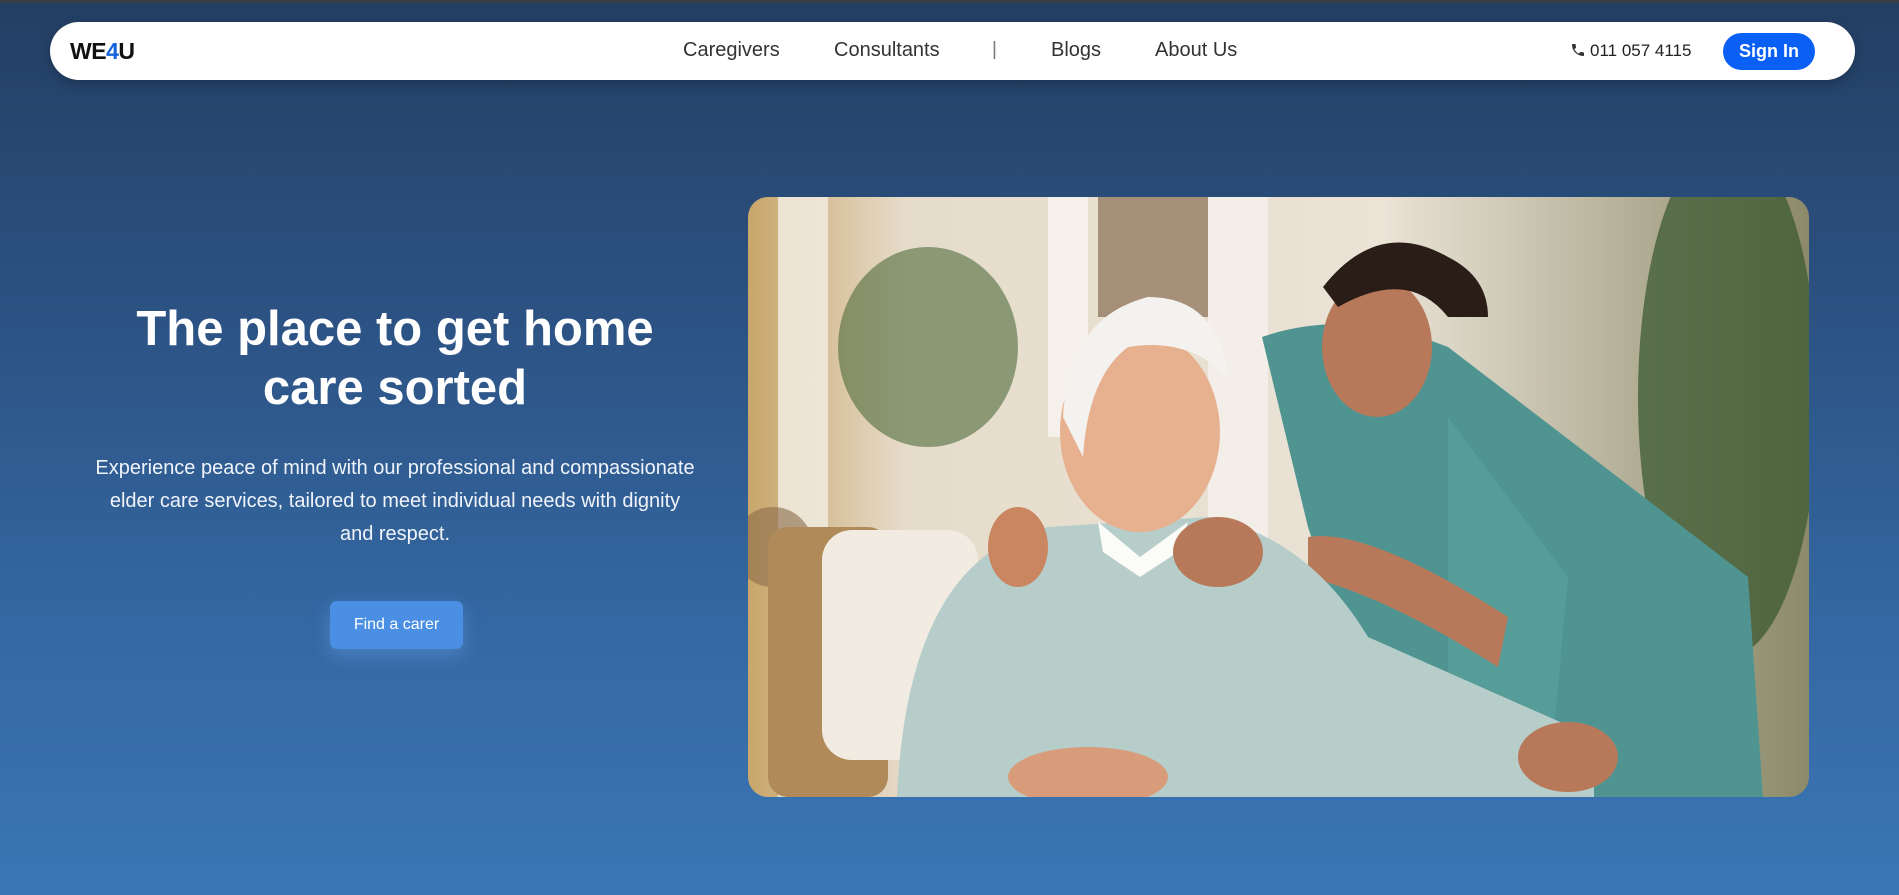 This screenshot has width=1899, height=895. I want to click on browser-top-strip, so click(949, 1).